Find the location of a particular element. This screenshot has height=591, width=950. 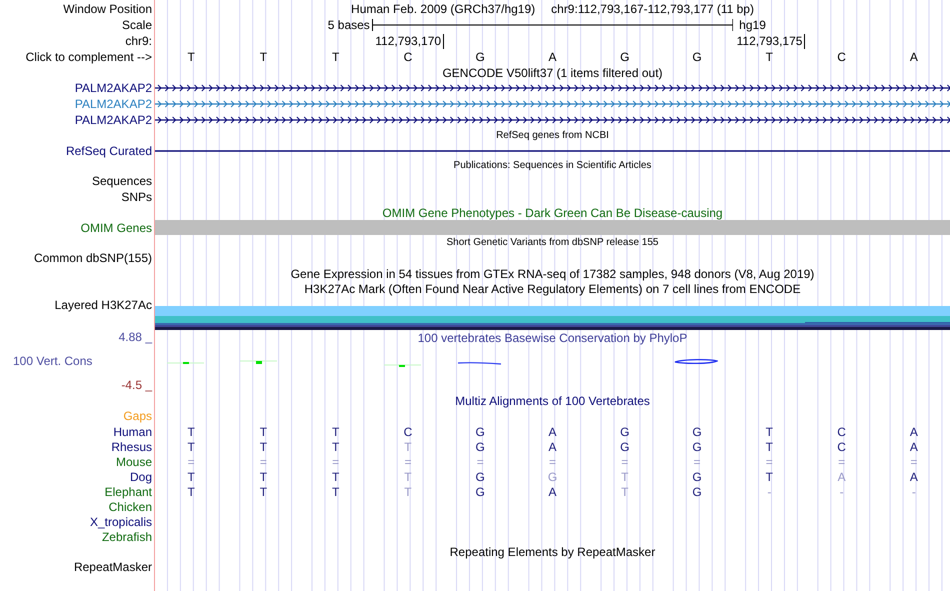

track-label: Sequences is located at coordinates (122, 181).